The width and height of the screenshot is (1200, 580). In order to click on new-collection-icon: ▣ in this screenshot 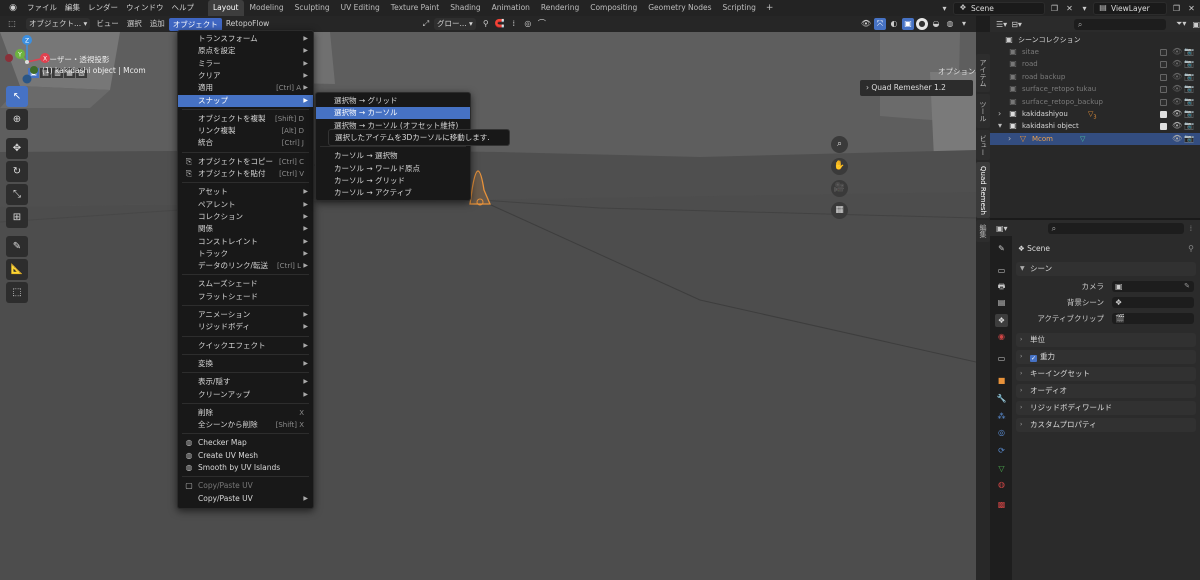, I will do `click(1196, 24)`.